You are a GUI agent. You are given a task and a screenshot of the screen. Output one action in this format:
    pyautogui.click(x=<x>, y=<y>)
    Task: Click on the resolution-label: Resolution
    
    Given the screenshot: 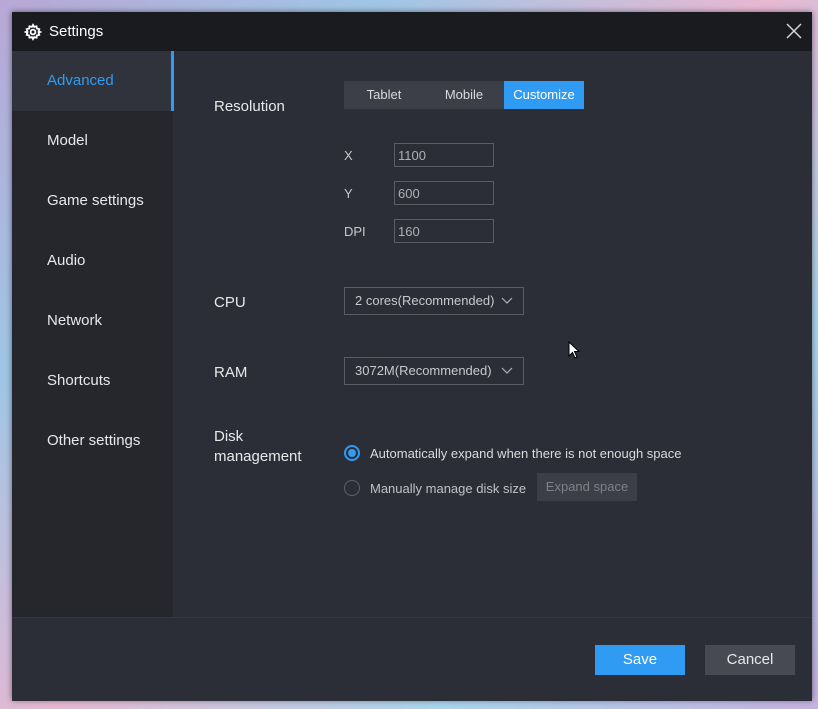 What is the action you would take?
    pyautogui.click(x=249, y=106)
    